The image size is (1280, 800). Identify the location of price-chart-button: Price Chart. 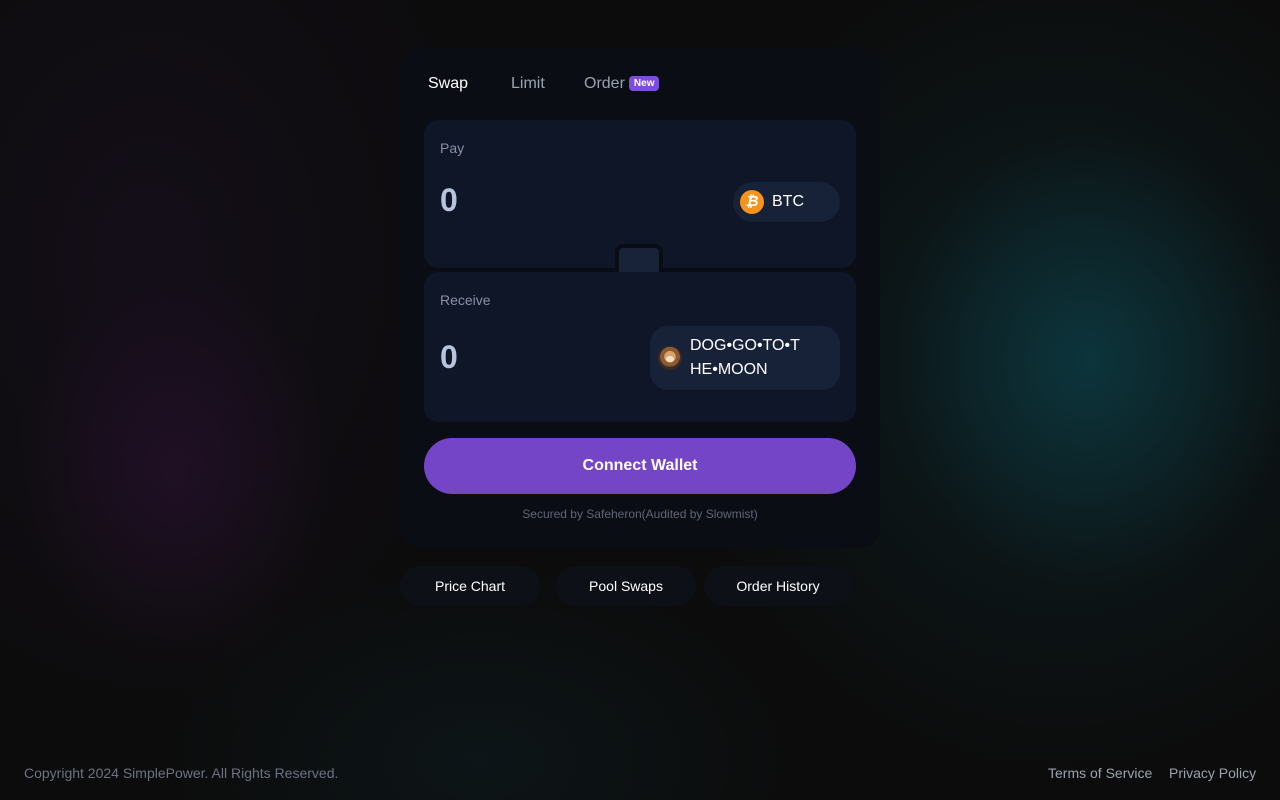
(470, 586).